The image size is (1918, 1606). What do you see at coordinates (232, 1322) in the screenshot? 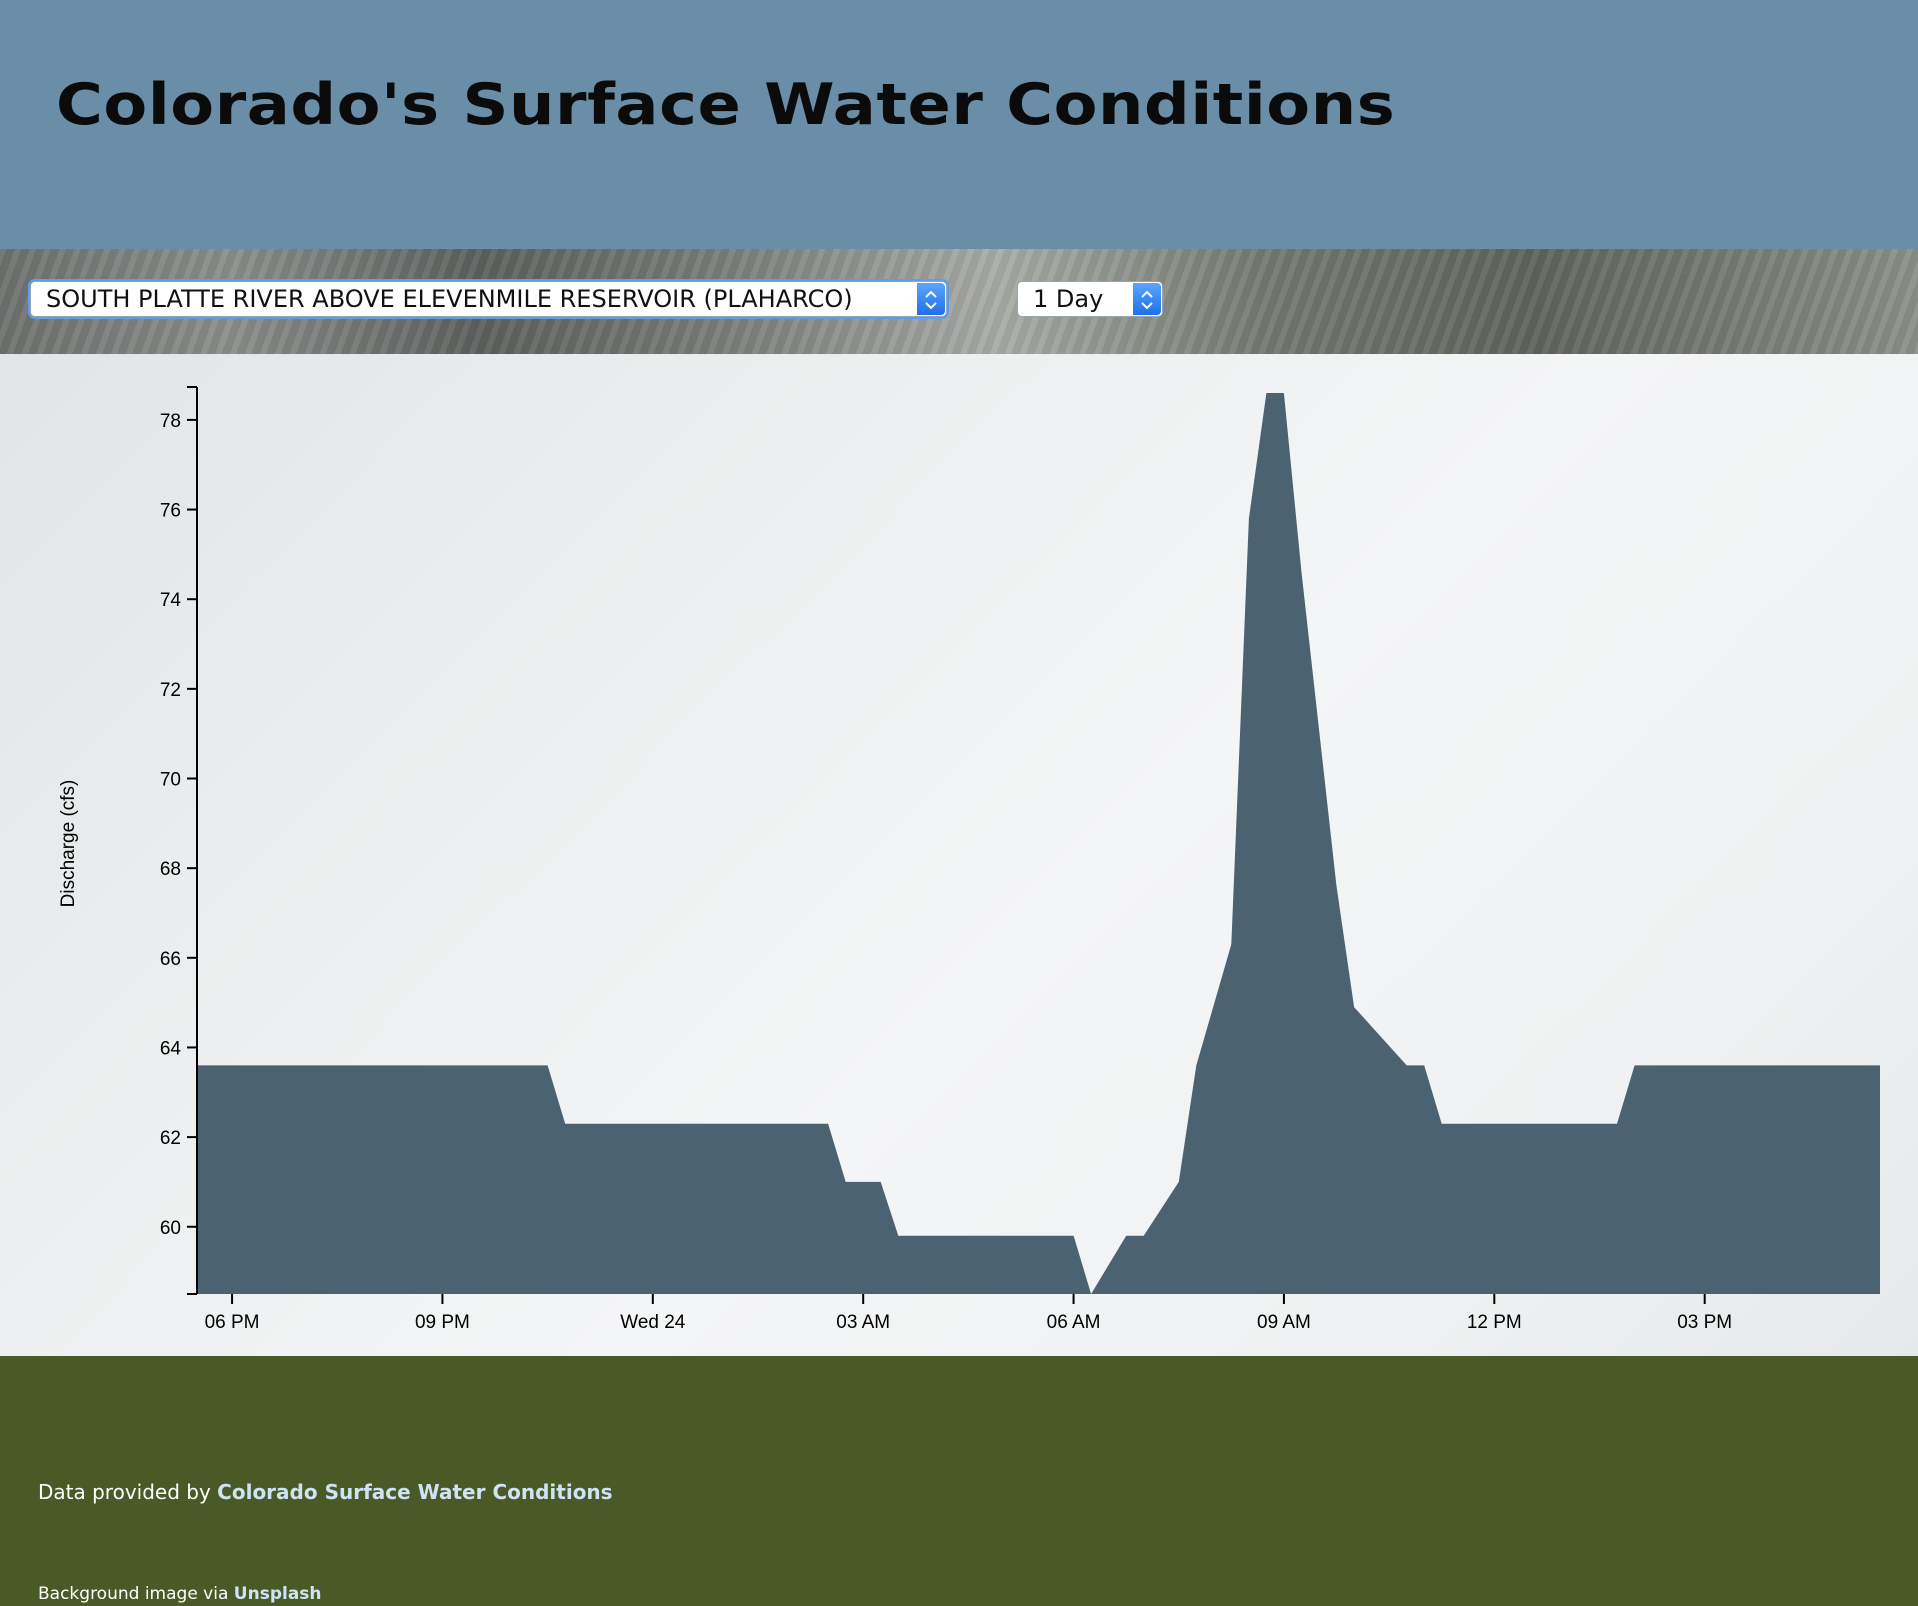
I see `x-tick-label: 06 PM` at bounding box center [232, 1322].